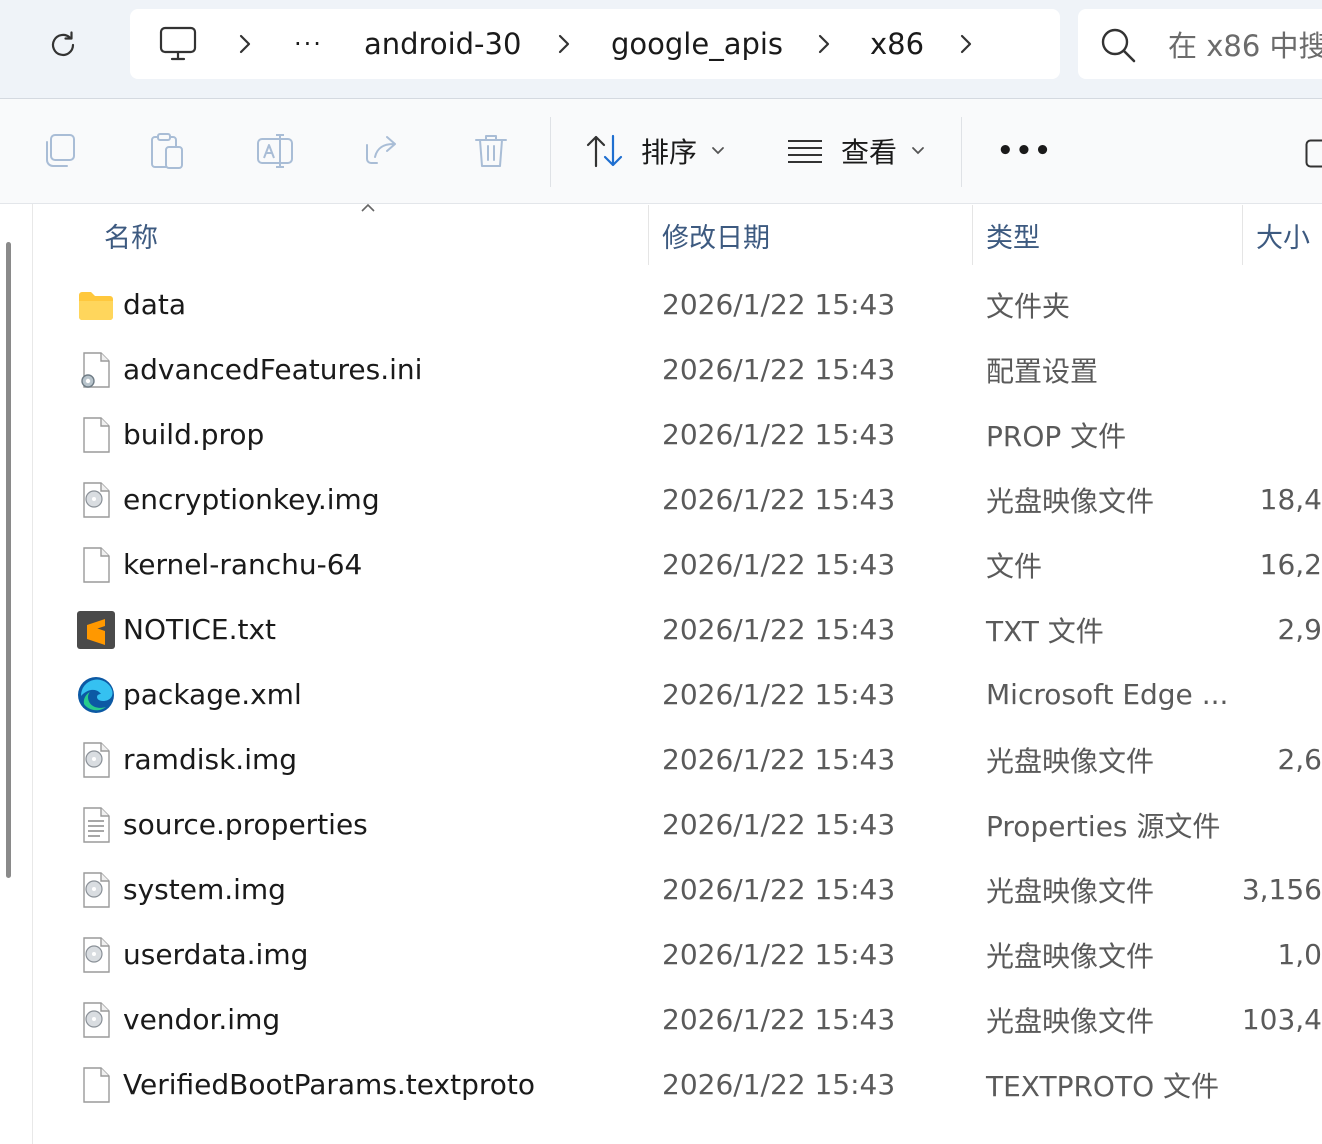  Describe the element at coordinates (383, 151) in the screenshot. I see `share-icon` at that location.